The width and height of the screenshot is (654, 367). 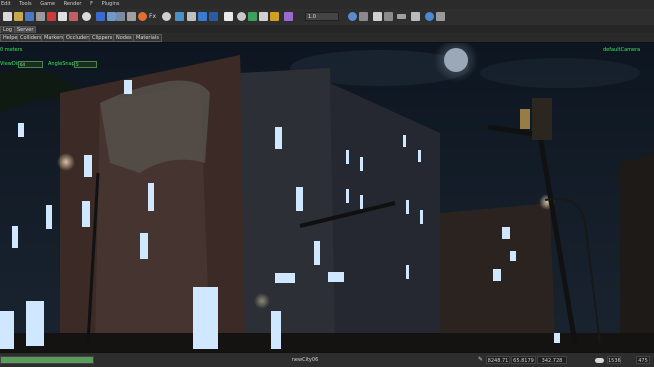 What do you see at coordinates (480, 360) in the screenshot?
I see `pencil-icon: ✎` at bounding box center [480, 360].